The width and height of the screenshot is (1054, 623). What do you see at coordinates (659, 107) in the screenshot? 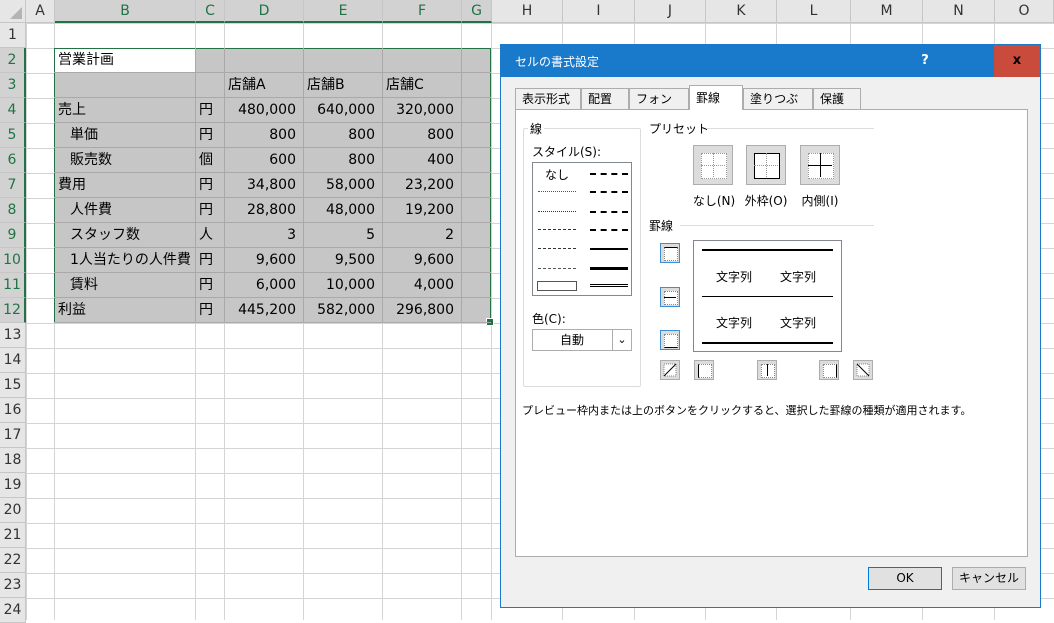
I see `tab-font: フォント` at bounding box center [659, 107].